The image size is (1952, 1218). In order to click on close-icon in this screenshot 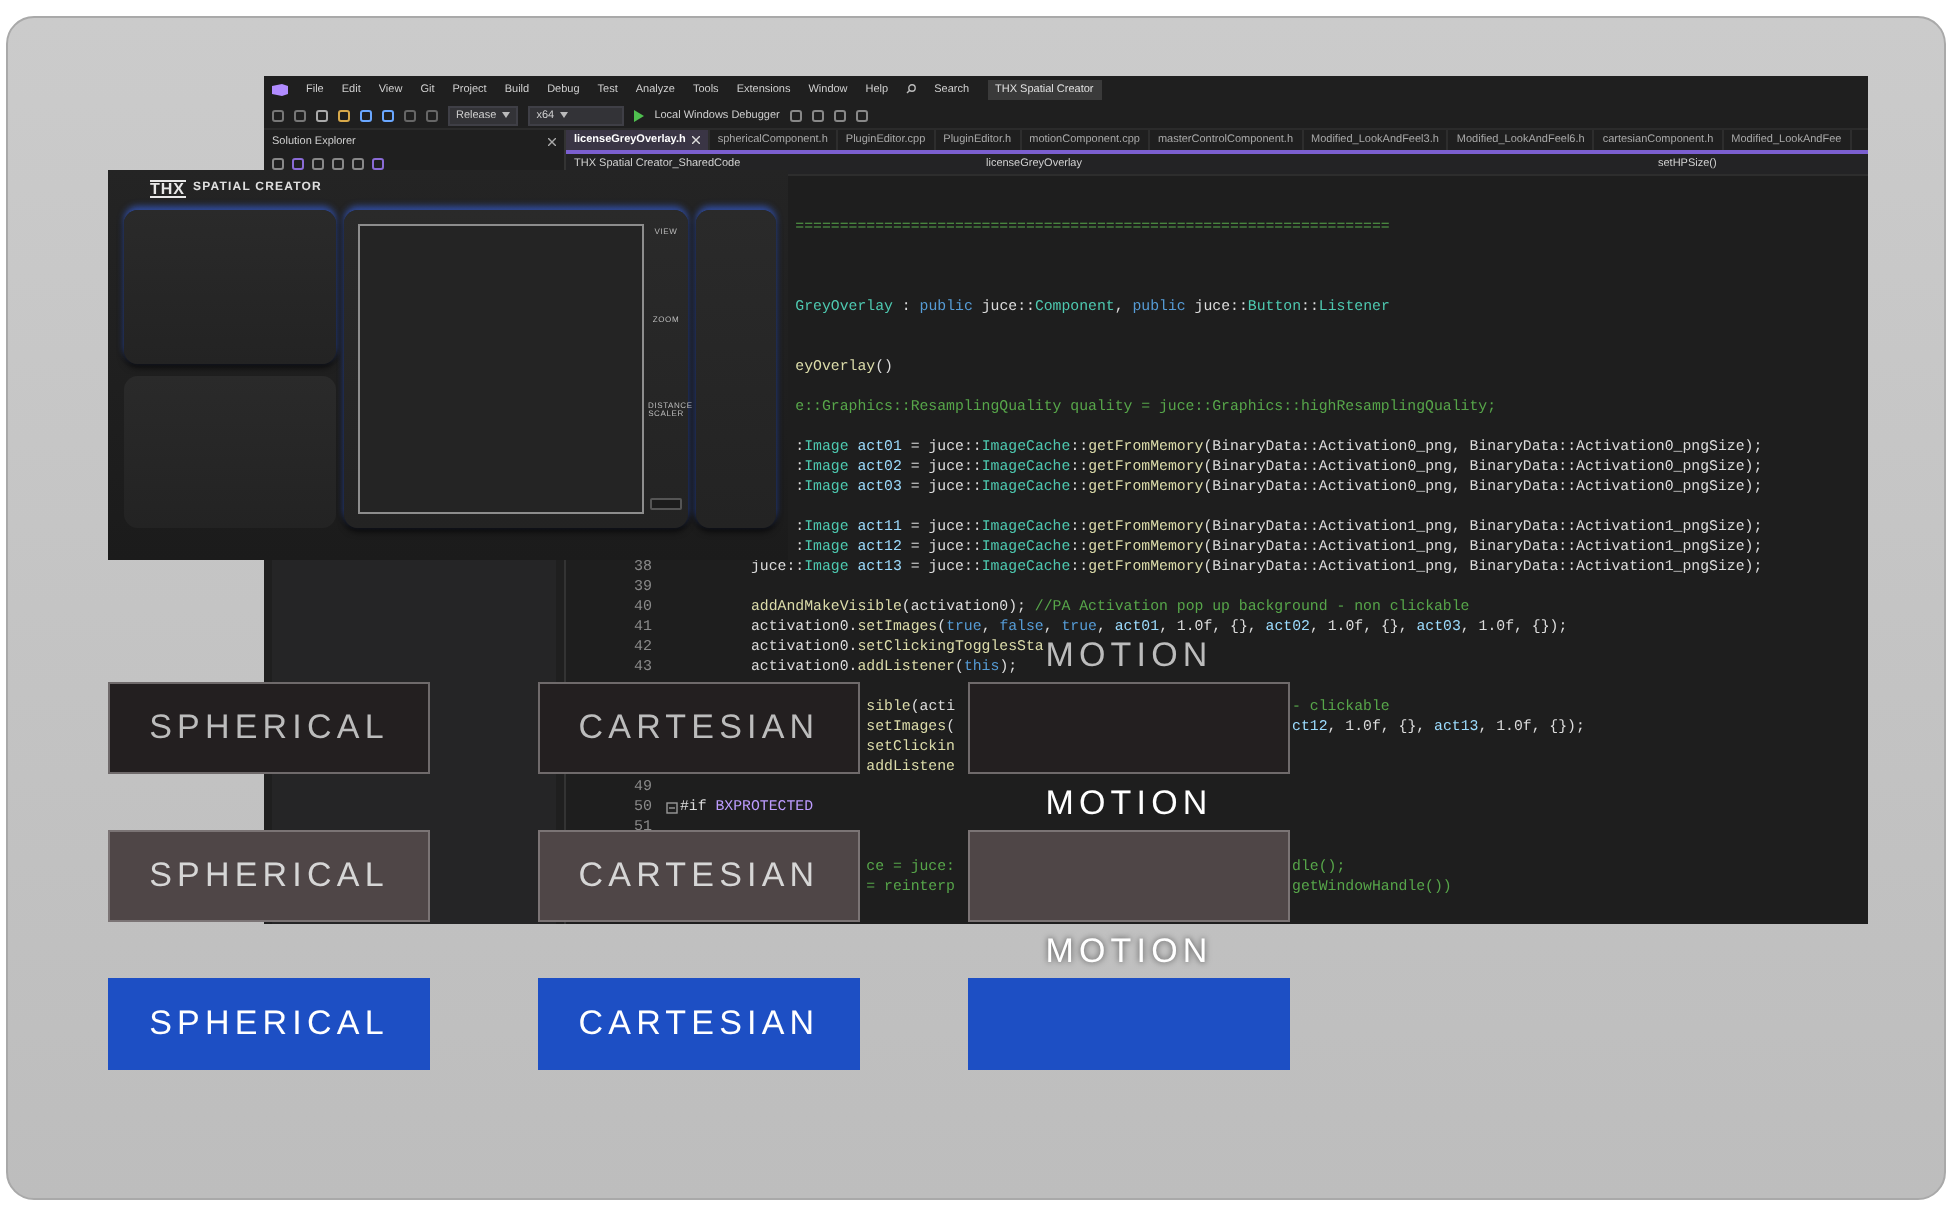, I will do `click(552, 141)`.